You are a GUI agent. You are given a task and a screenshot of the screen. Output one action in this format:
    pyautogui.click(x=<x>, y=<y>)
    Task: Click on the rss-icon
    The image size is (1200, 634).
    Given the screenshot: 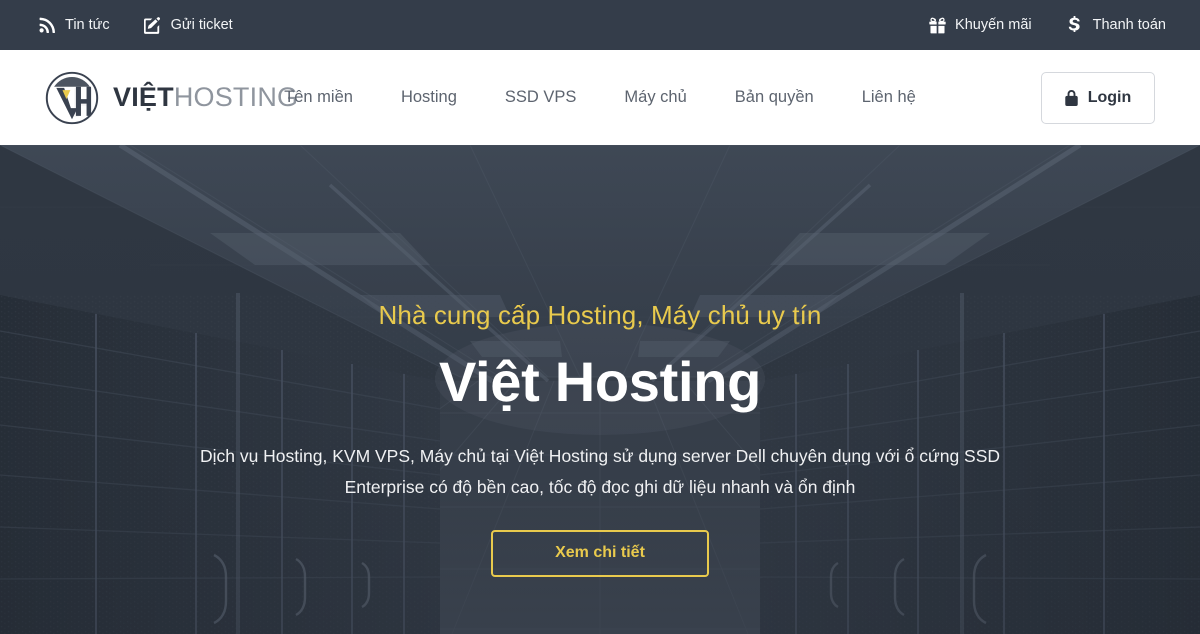 What is the action you would take?
    pyautogui.click(x=47, y=25)
    